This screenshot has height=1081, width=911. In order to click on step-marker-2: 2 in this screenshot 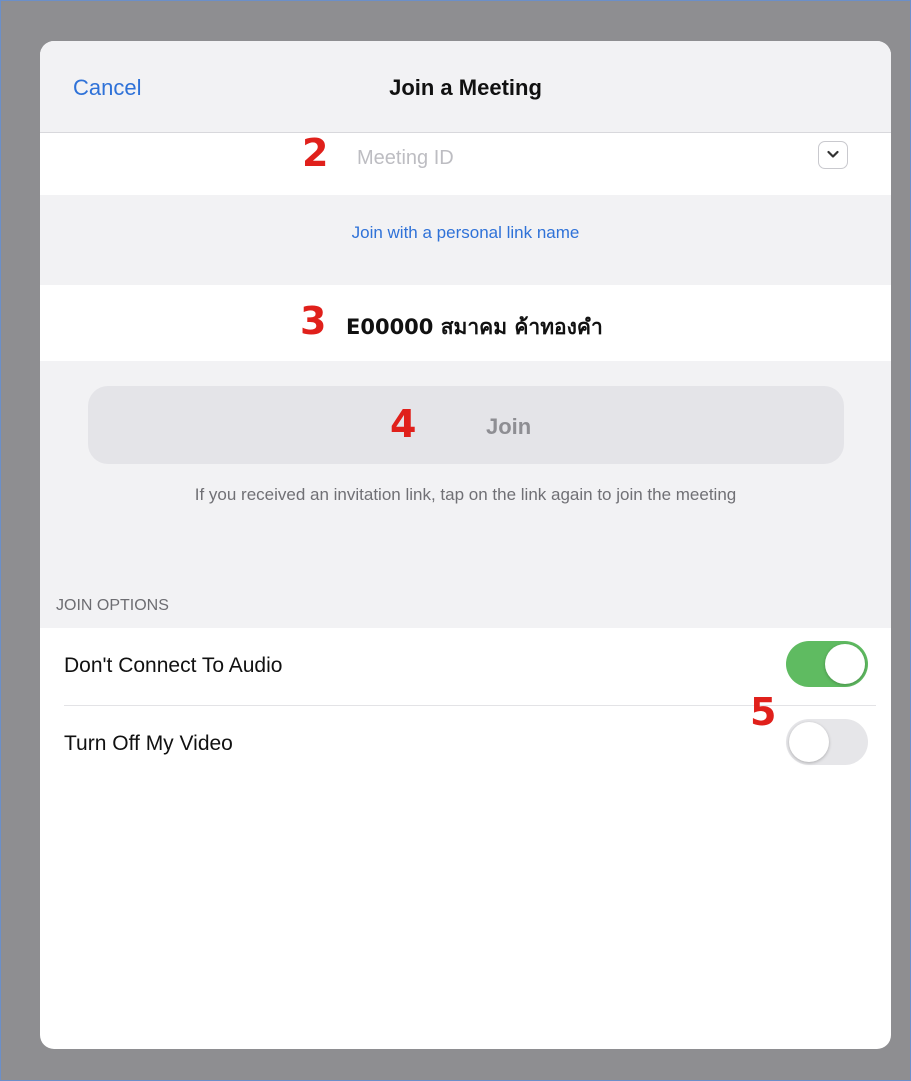, I will do `click(315, 153)`.